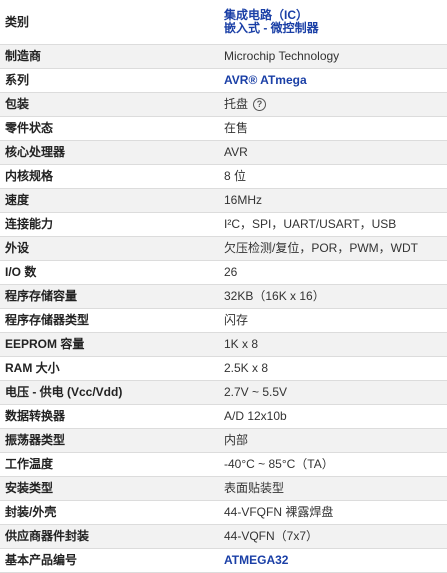  I want to click on attribute-value: 2.7V ~ 5.5V, so click(331, 392).